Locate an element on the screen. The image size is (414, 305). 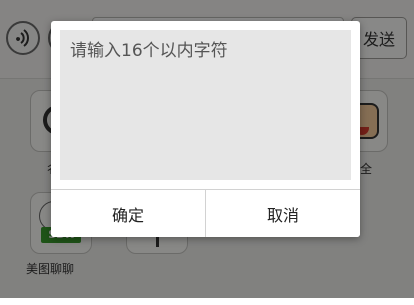
bottom-edge is located at coordinates (207, 301).